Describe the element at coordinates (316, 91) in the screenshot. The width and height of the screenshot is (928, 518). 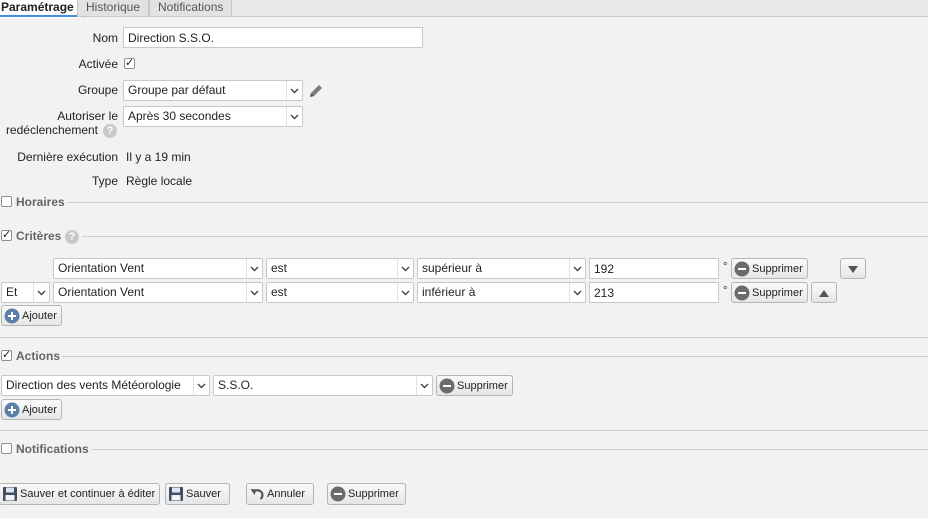
I see `pencil-icon` at that location.